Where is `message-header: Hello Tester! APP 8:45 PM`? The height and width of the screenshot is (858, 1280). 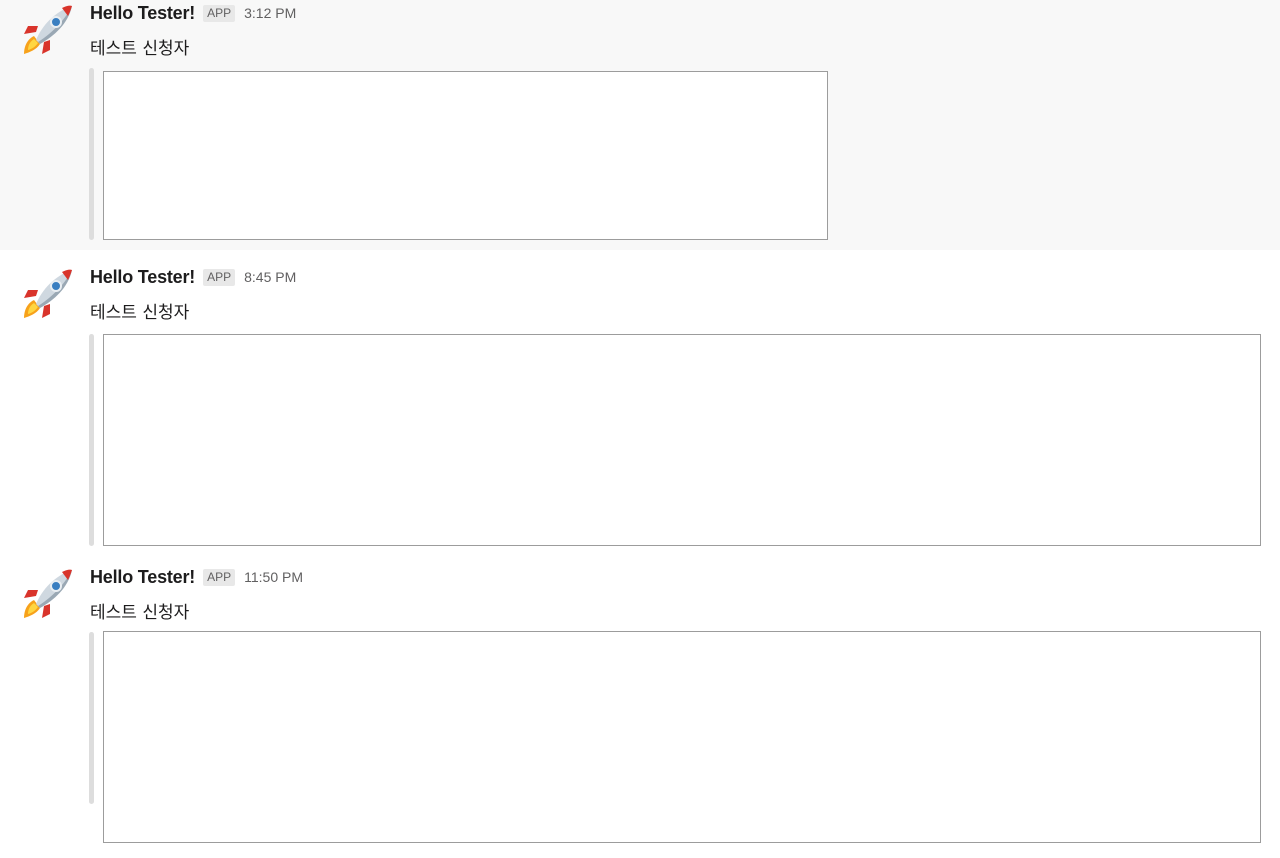 message-header: Hello Tester! APP 8:45 PM is located at coordinates (193, 277).